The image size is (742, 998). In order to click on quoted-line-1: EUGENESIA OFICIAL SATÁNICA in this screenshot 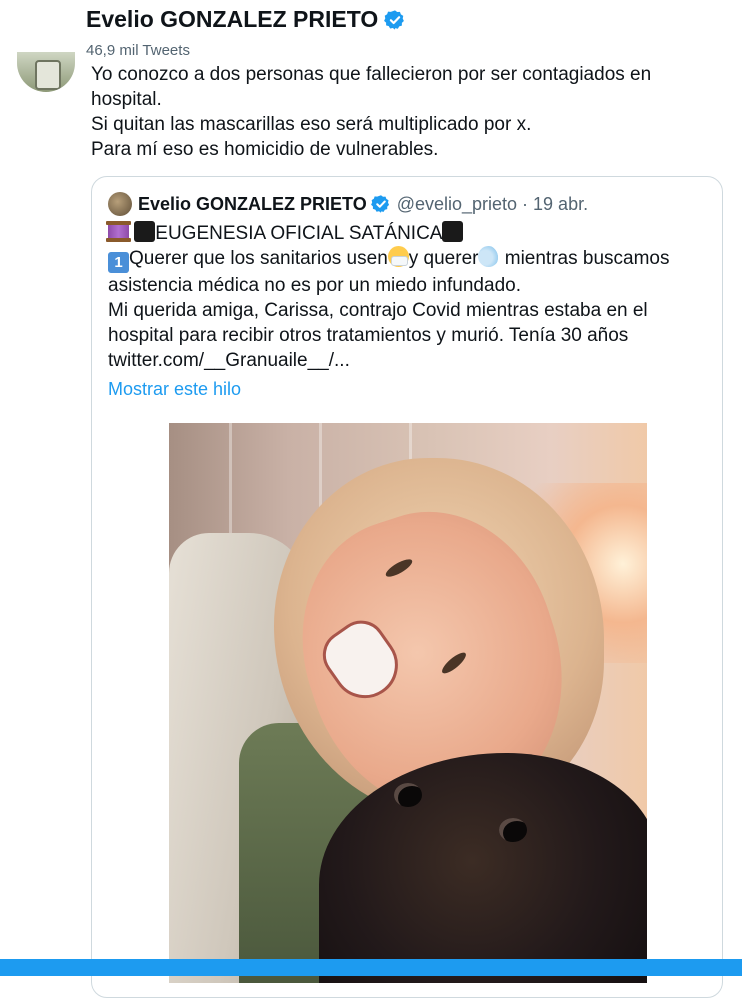, I will do `click(407, 233)`.